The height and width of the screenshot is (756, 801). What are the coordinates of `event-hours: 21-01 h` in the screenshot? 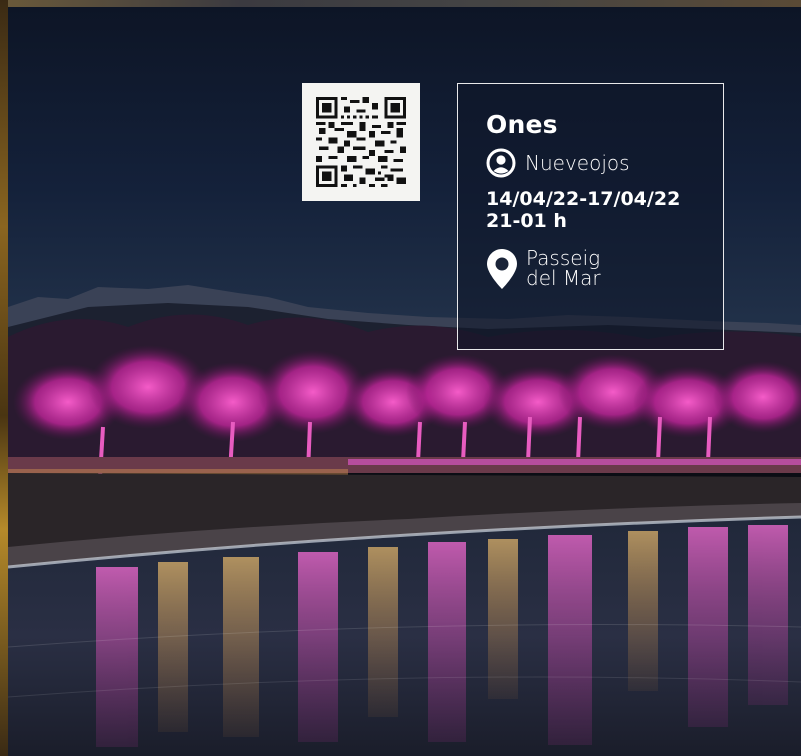 It's located at (526, 221).